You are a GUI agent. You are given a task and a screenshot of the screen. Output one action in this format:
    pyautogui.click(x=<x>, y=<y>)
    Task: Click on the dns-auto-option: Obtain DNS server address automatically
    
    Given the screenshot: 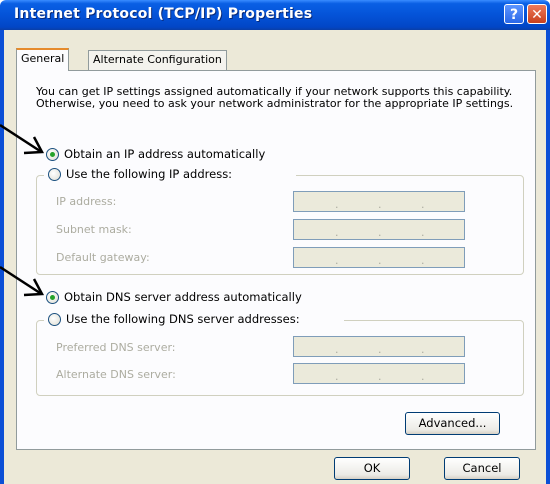 What is the action you would take?
    pyautogui.click(x=174, y=297)
    